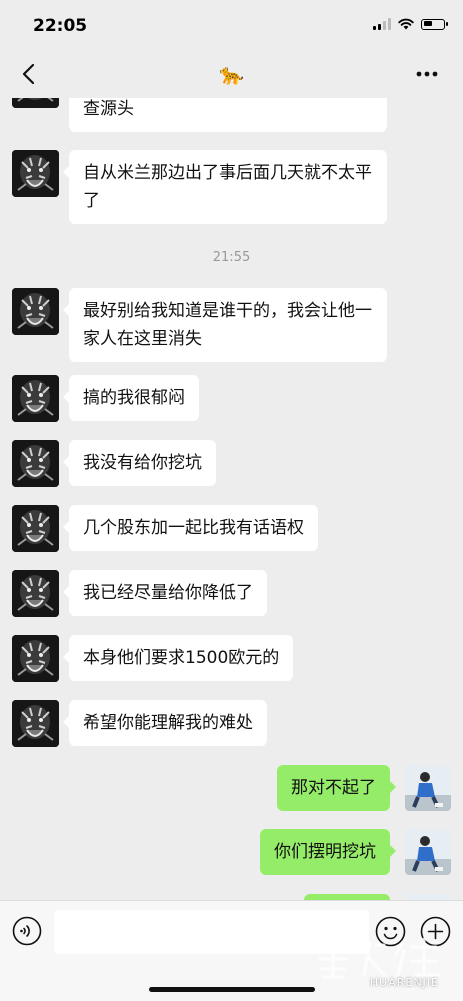 This screenshot has height=1001, width=463. I want to click on message-bubble: 希望你能理解我的难处, so click(165, 723).